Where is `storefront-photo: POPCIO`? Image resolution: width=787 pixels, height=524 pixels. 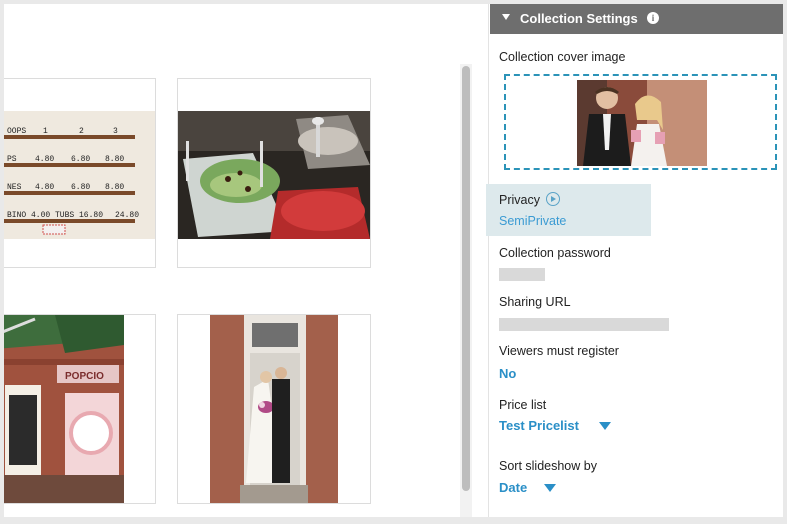 storefront-photo: POPCIO is located at coordinates (64, 409).